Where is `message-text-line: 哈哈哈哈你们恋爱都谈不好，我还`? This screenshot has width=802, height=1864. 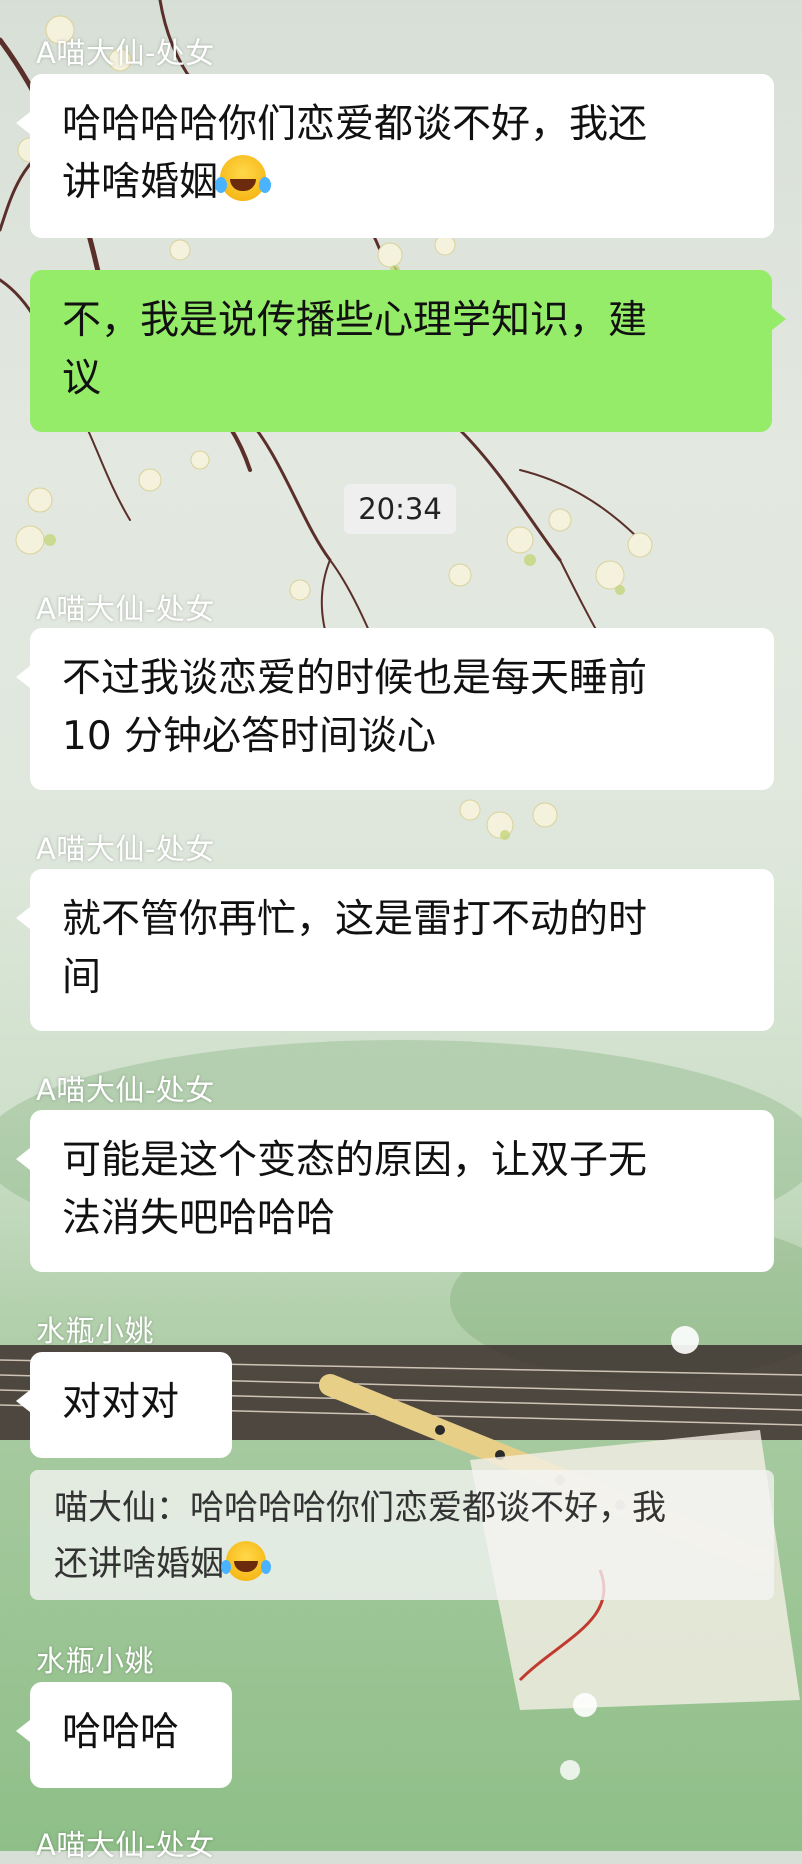 message-text-line: 哈哈哈哈你们恋爱都谈不好，我还 is located at coordinates (355, 124).